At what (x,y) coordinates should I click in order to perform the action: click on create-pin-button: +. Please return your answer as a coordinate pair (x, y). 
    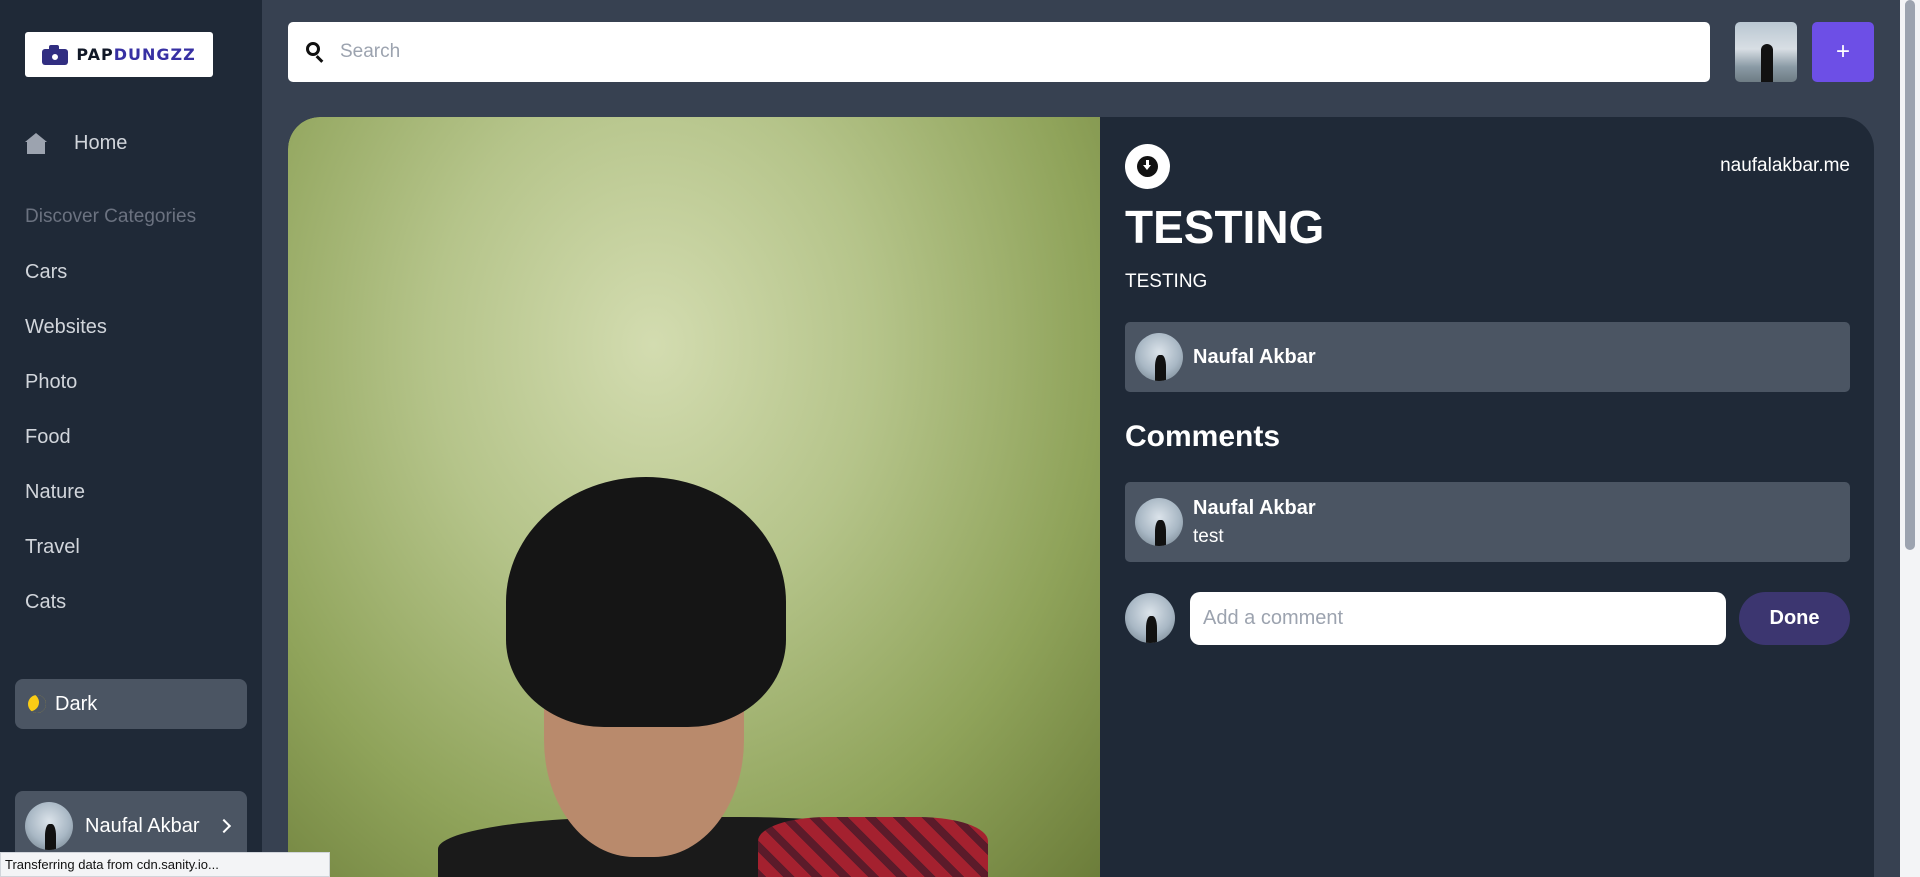
    Looking at the image, I should click on (1843, 52).